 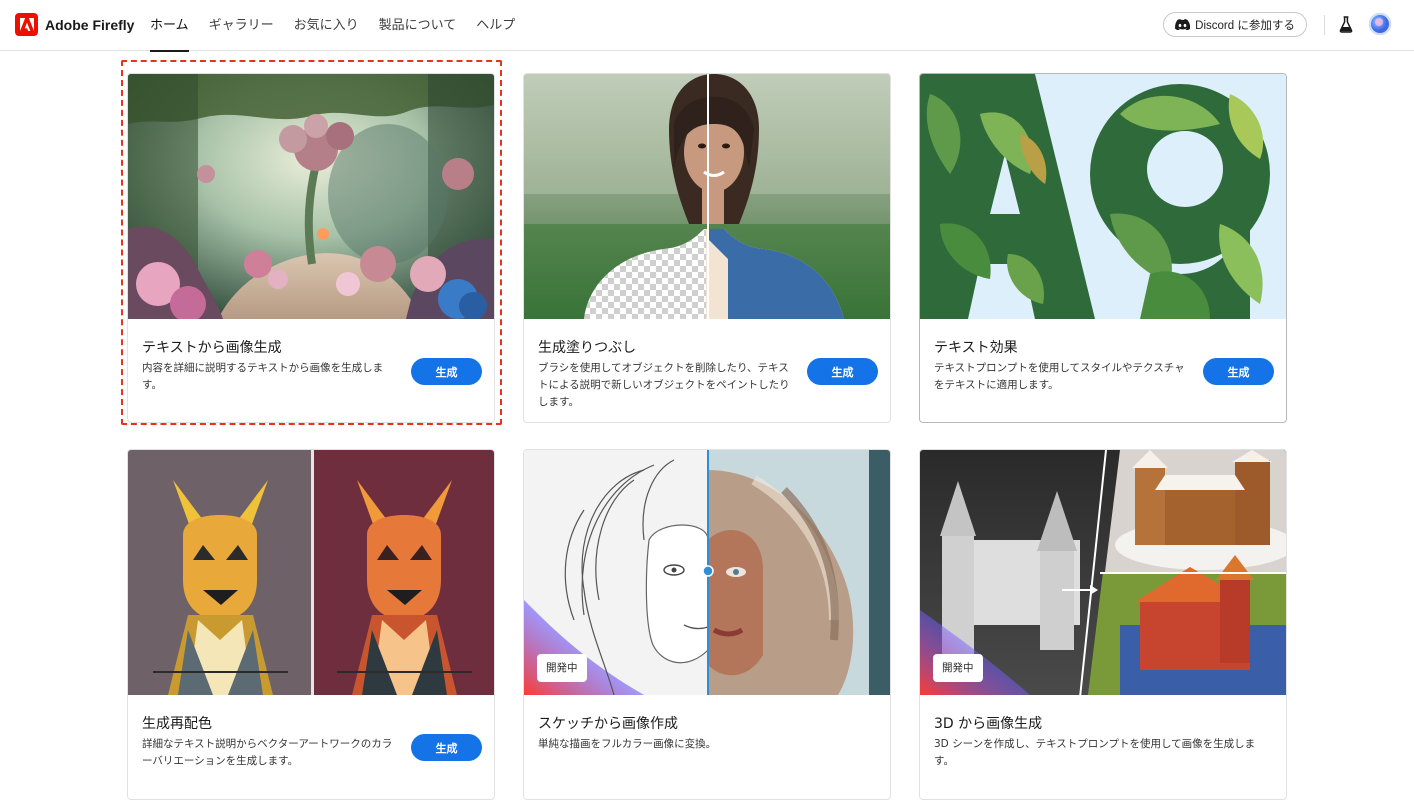 I want to click on card-title: テキストから画像生成, so click(x=212, y=348).